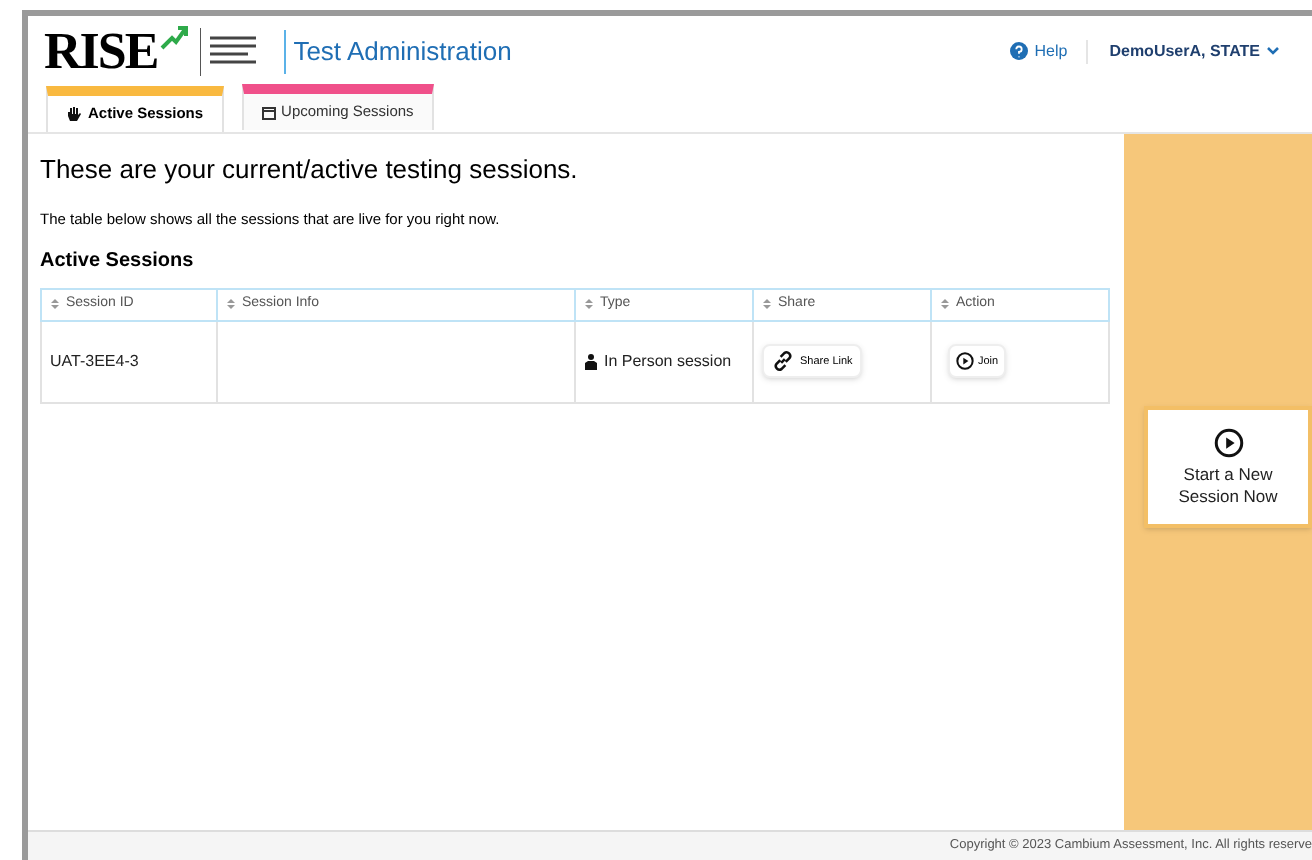  Describe the element at coordinates (1228, 467) in the screenshot. I see `new-session-button: Start a New Session Now` at that location.